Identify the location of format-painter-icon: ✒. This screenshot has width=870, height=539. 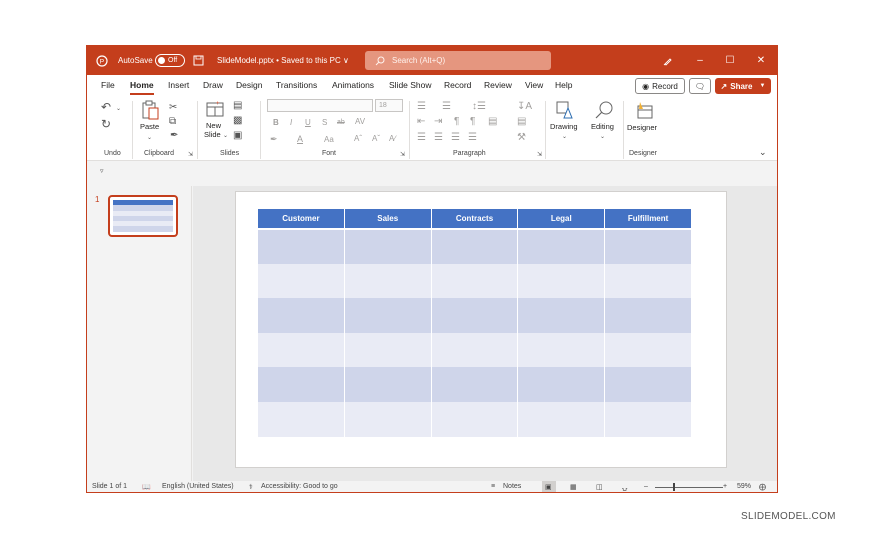
(174, 136).